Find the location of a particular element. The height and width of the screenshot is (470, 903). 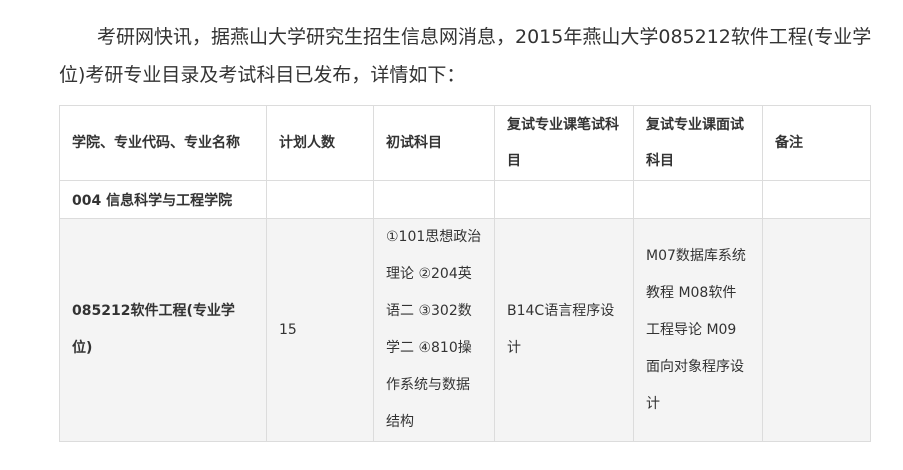

interview-exam-cell: M07数据库系统教程 M08软件工程导论 M09面向对象程序设计 is located at coordinates (698, 330).